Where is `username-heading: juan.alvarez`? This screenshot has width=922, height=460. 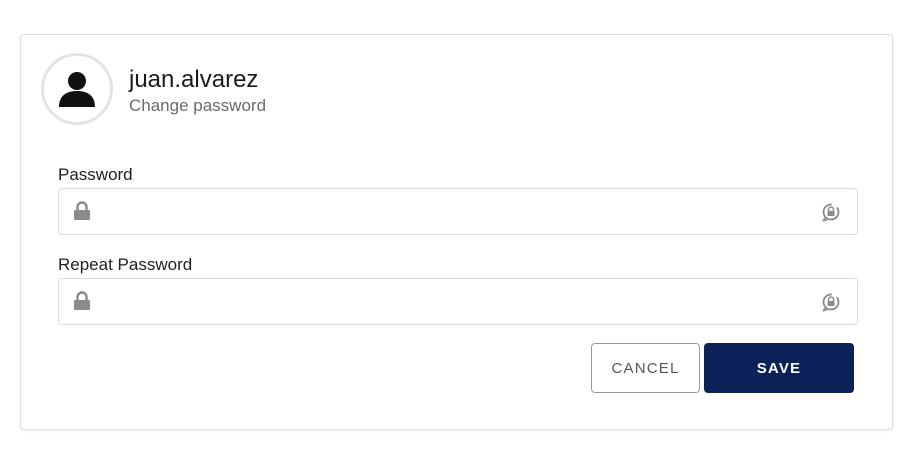 username-heading: juan.alvarez is located at coordinates (194, 79).